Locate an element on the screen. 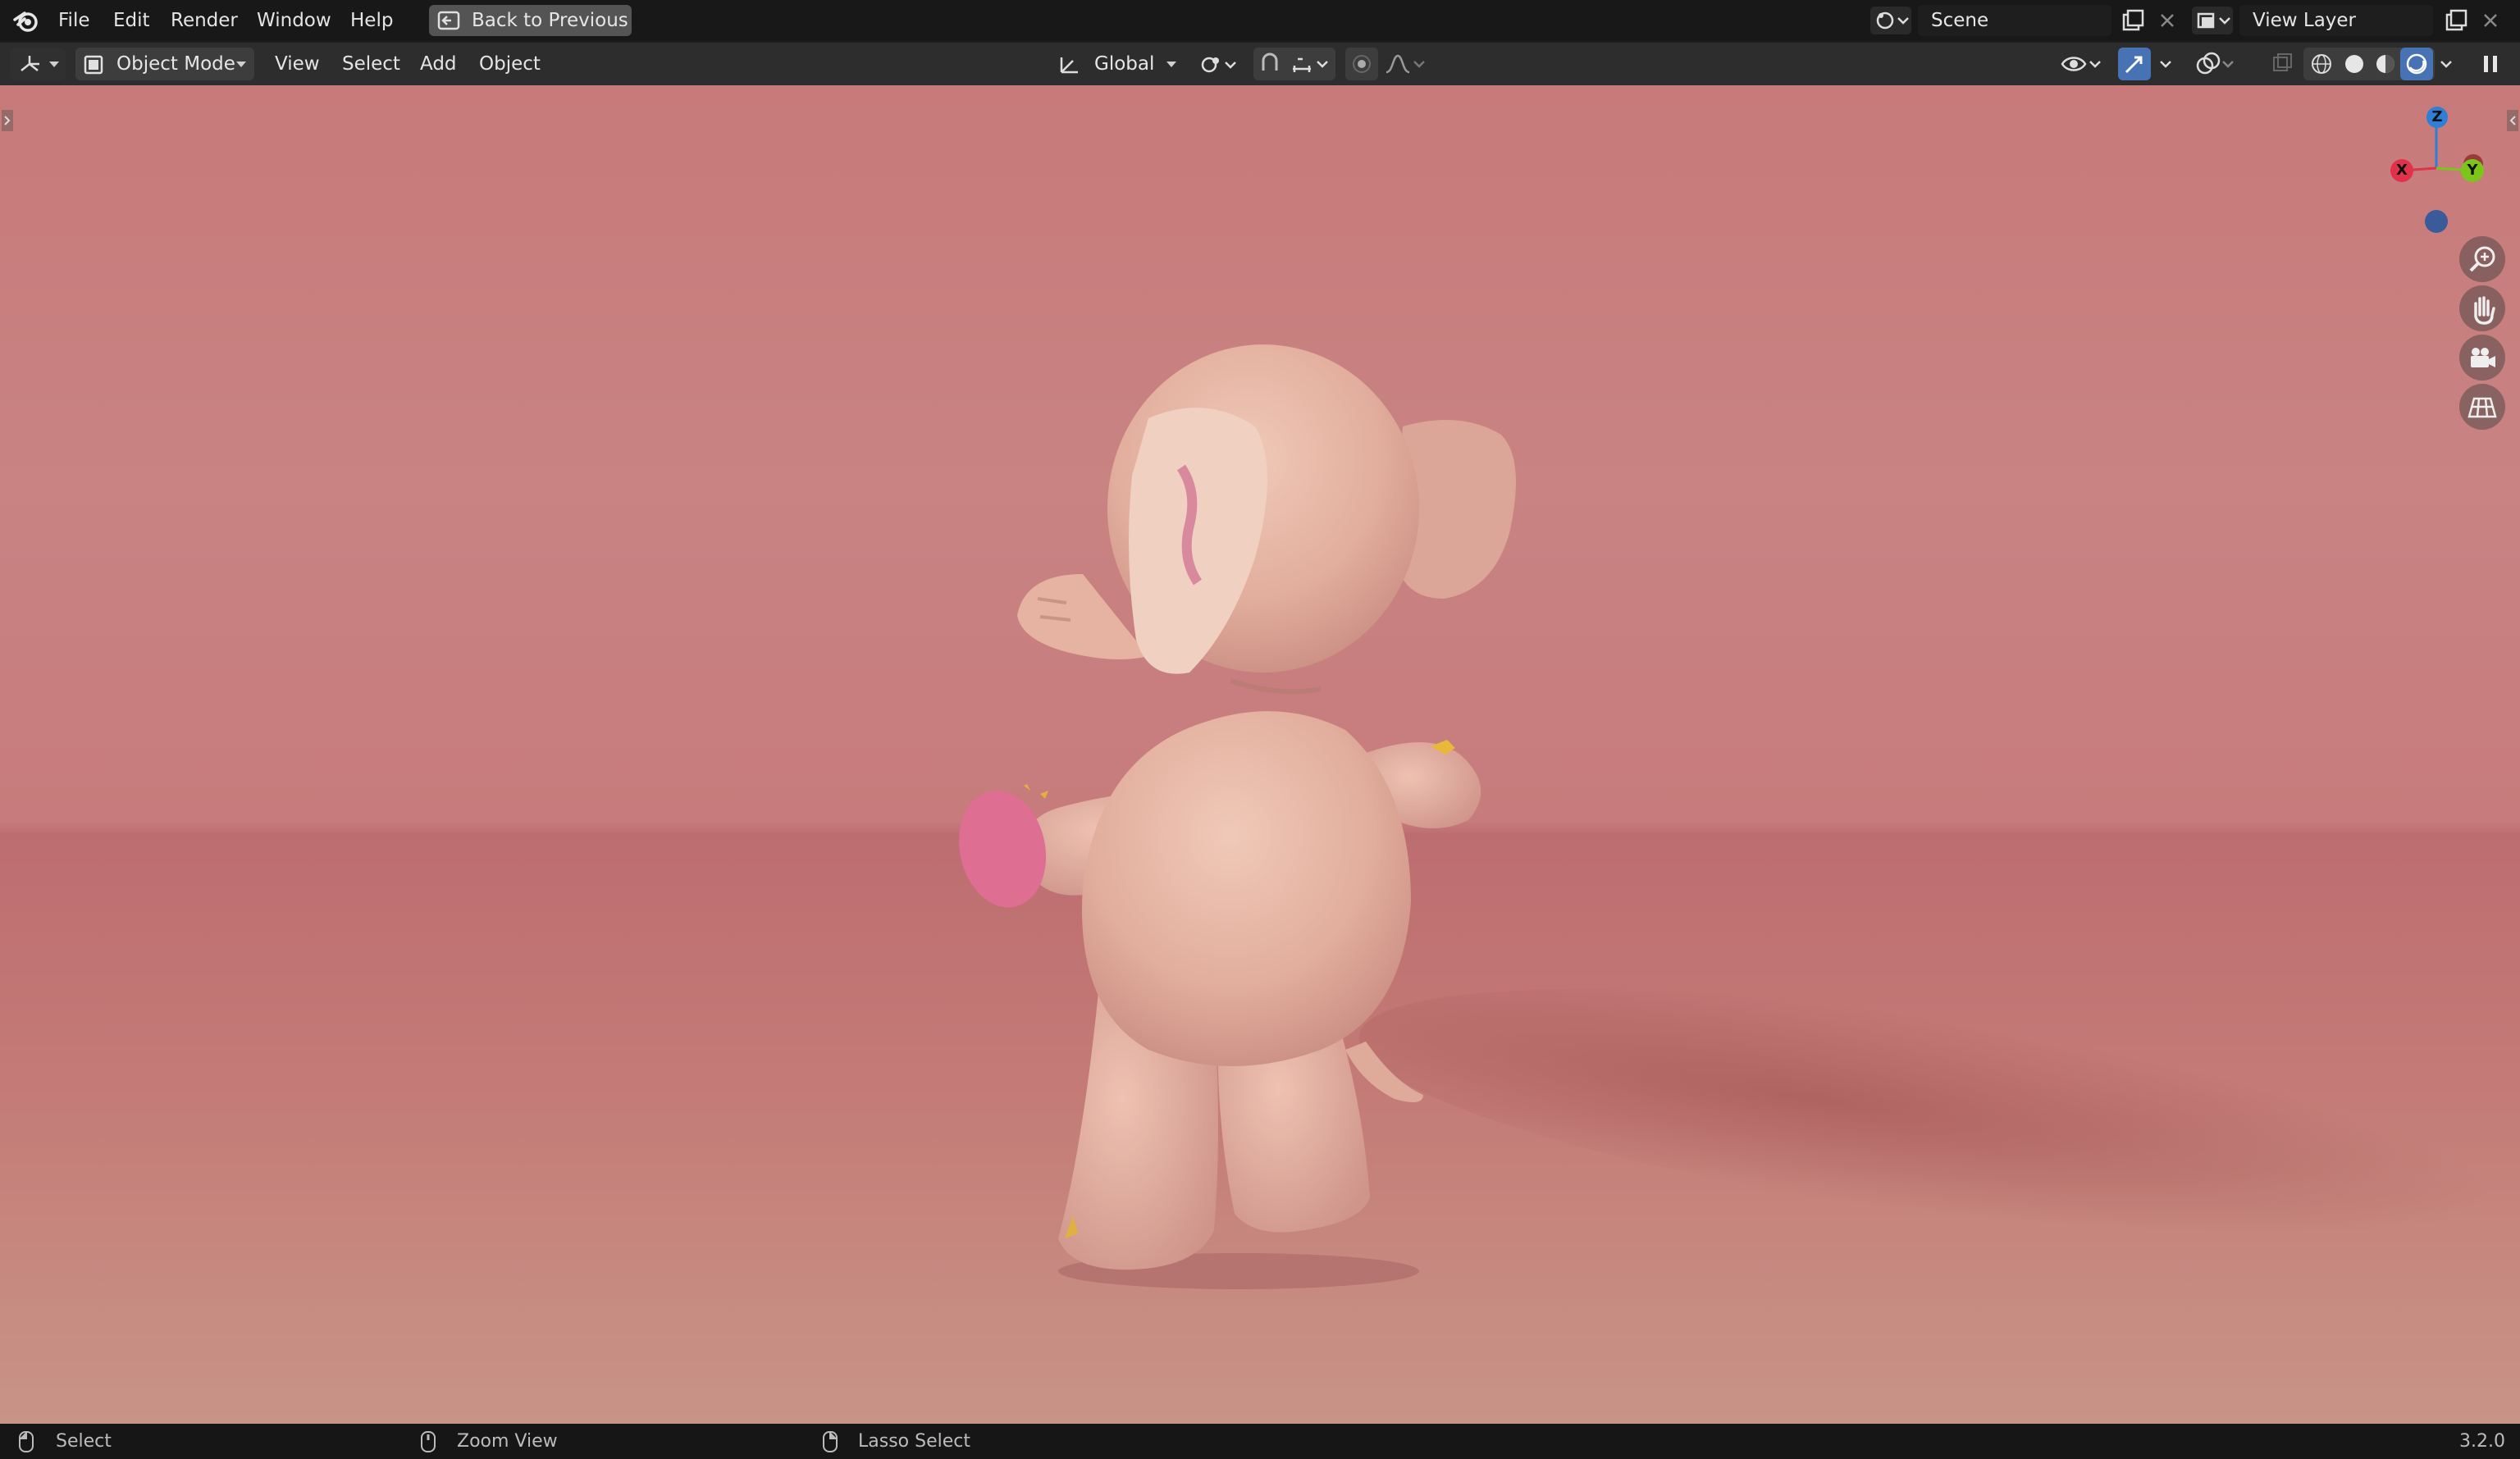 Image resolution: width=2520 pixels, height=1459 pixels. editor-type-selector is located at coordinates (38, 64).